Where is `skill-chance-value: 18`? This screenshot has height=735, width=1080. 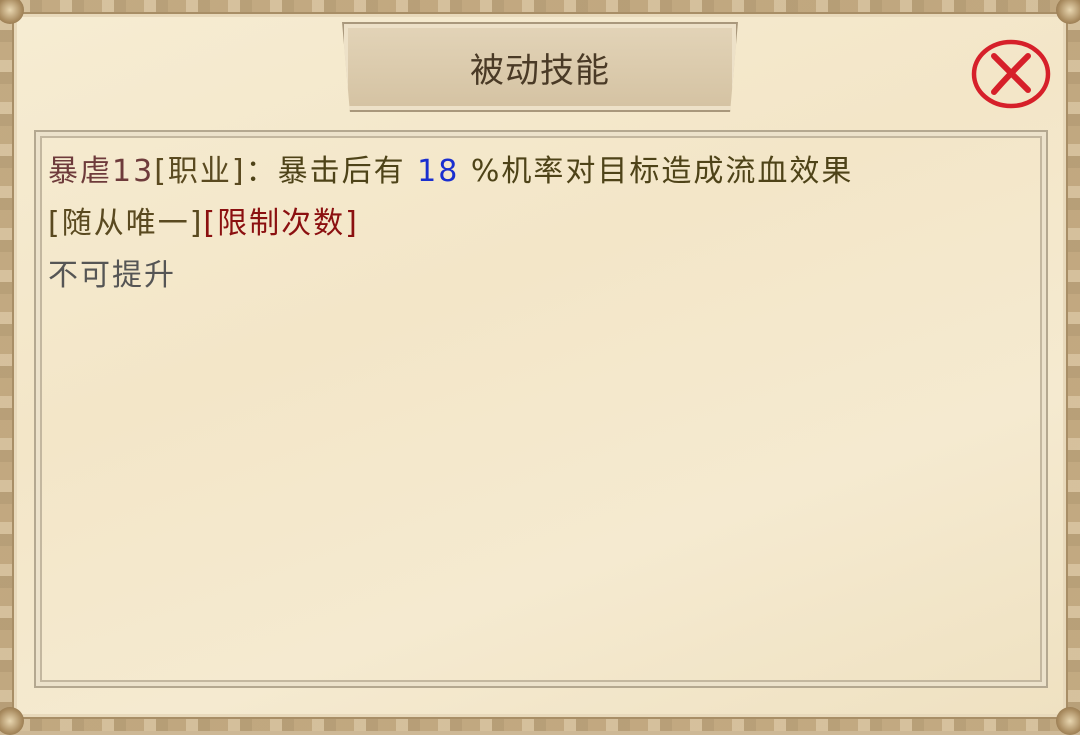
skill-chance-value: 18 is located at coordinates (438, 171).